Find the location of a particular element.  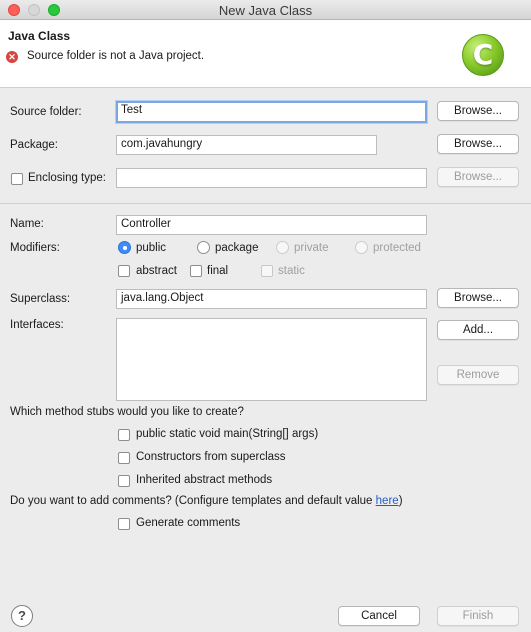

superclass-field: java.lang.Object is located at coordinates (271, 299).